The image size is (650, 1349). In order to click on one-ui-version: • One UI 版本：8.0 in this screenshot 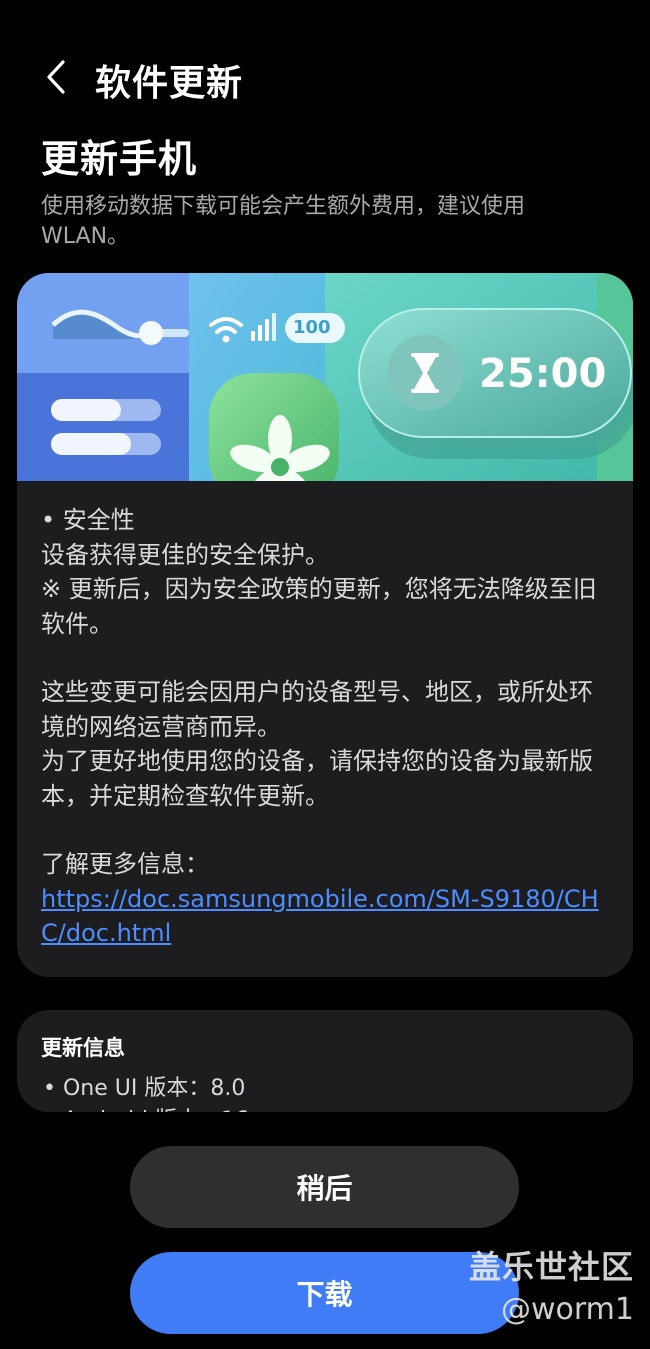, I will do `click(144, 1088)`.